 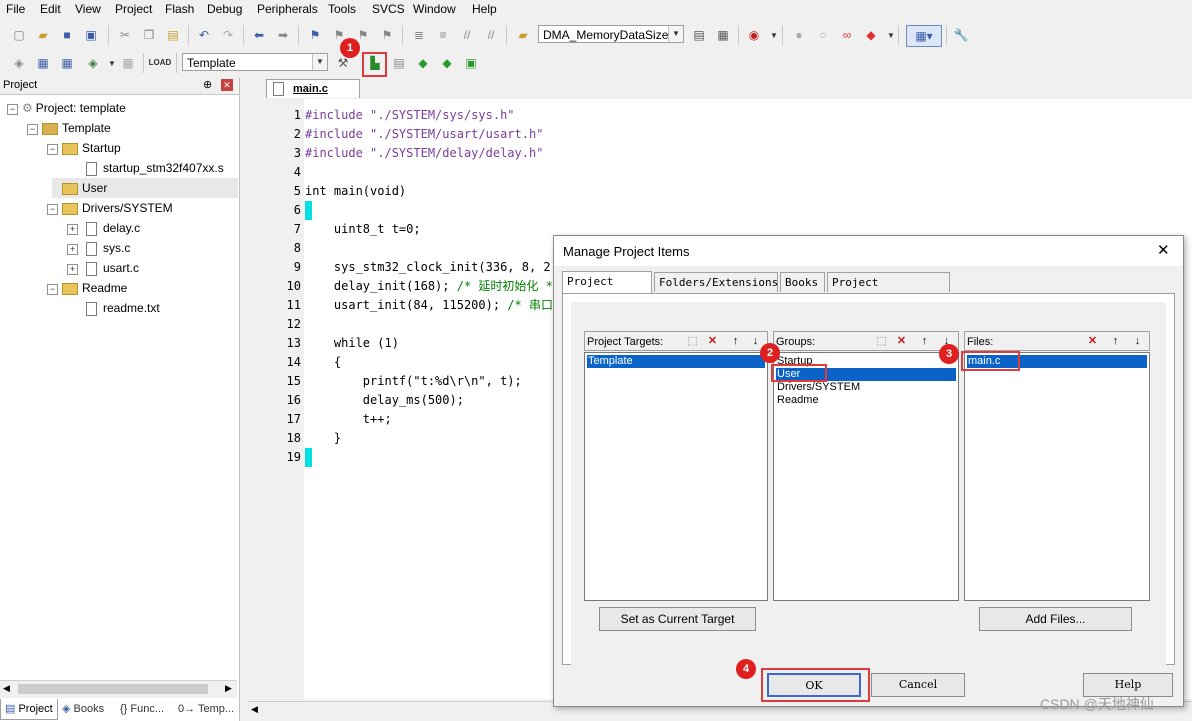 I want to click on comment-icon: //, so click(x=467, y=35).